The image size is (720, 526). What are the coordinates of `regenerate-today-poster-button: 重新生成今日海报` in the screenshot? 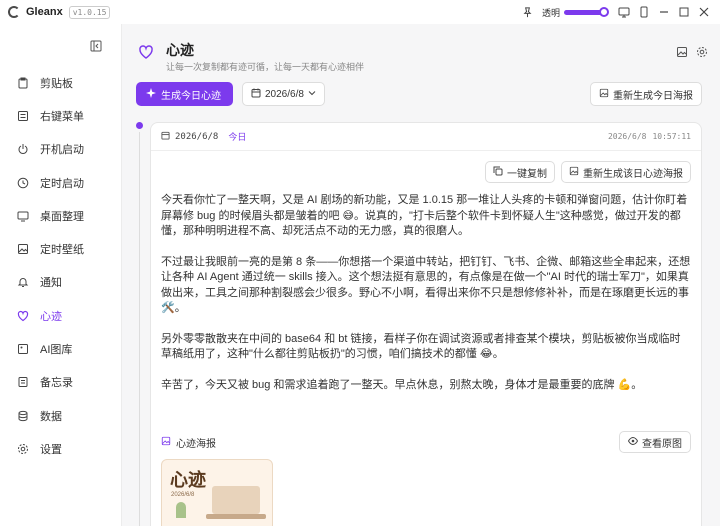 It's located at (646, 94).